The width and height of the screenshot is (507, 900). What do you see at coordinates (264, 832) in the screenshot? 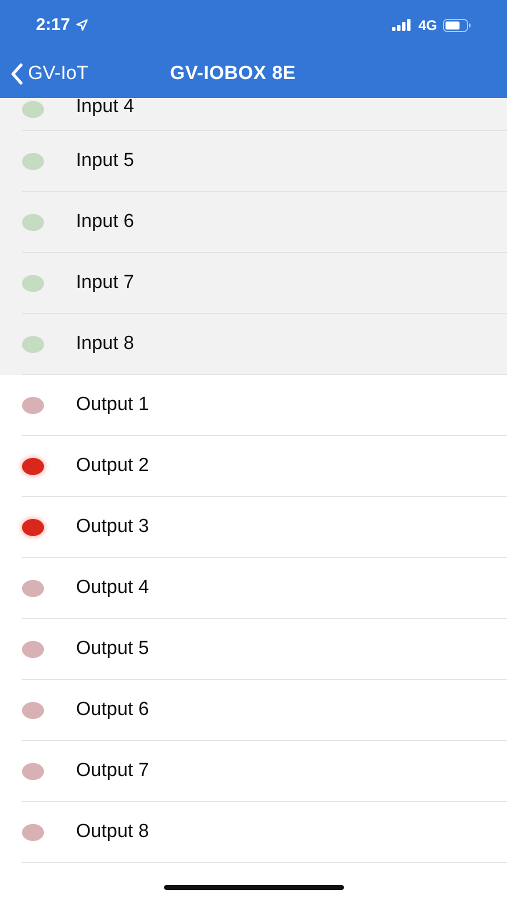
I see `list-row: Output 8` at bounding box center [264, 832].